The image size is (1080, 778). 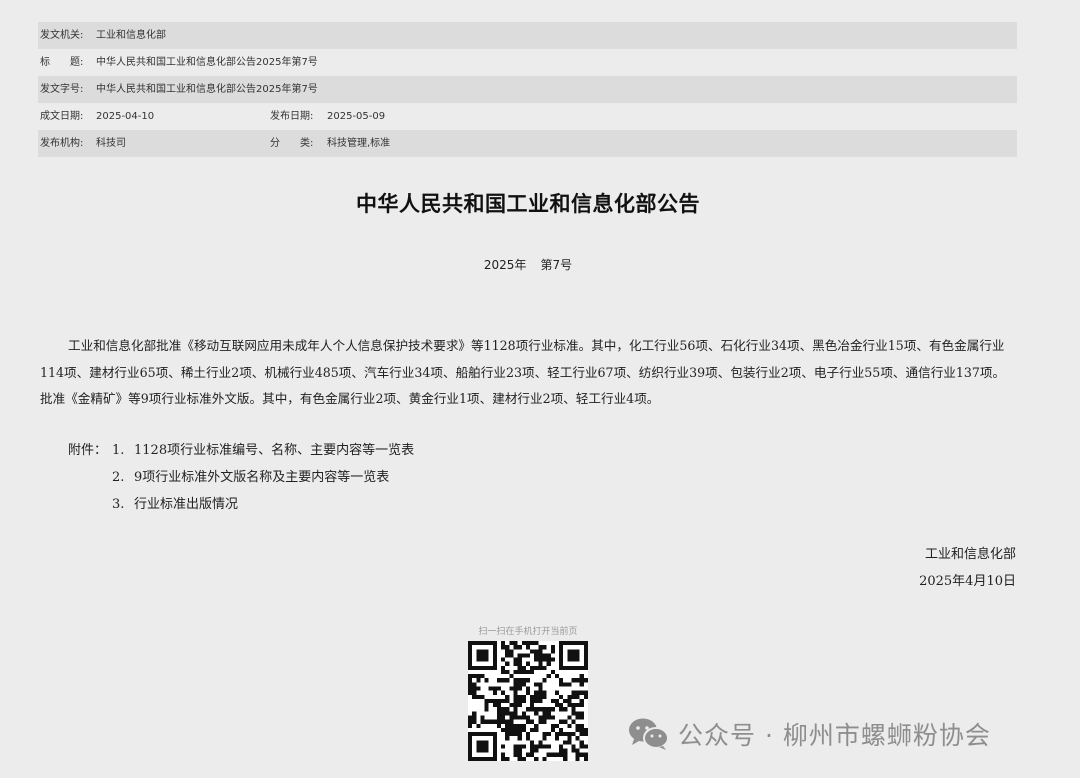 I want to click on issuer-label: 发文机关:, so click(x=62, y=35).